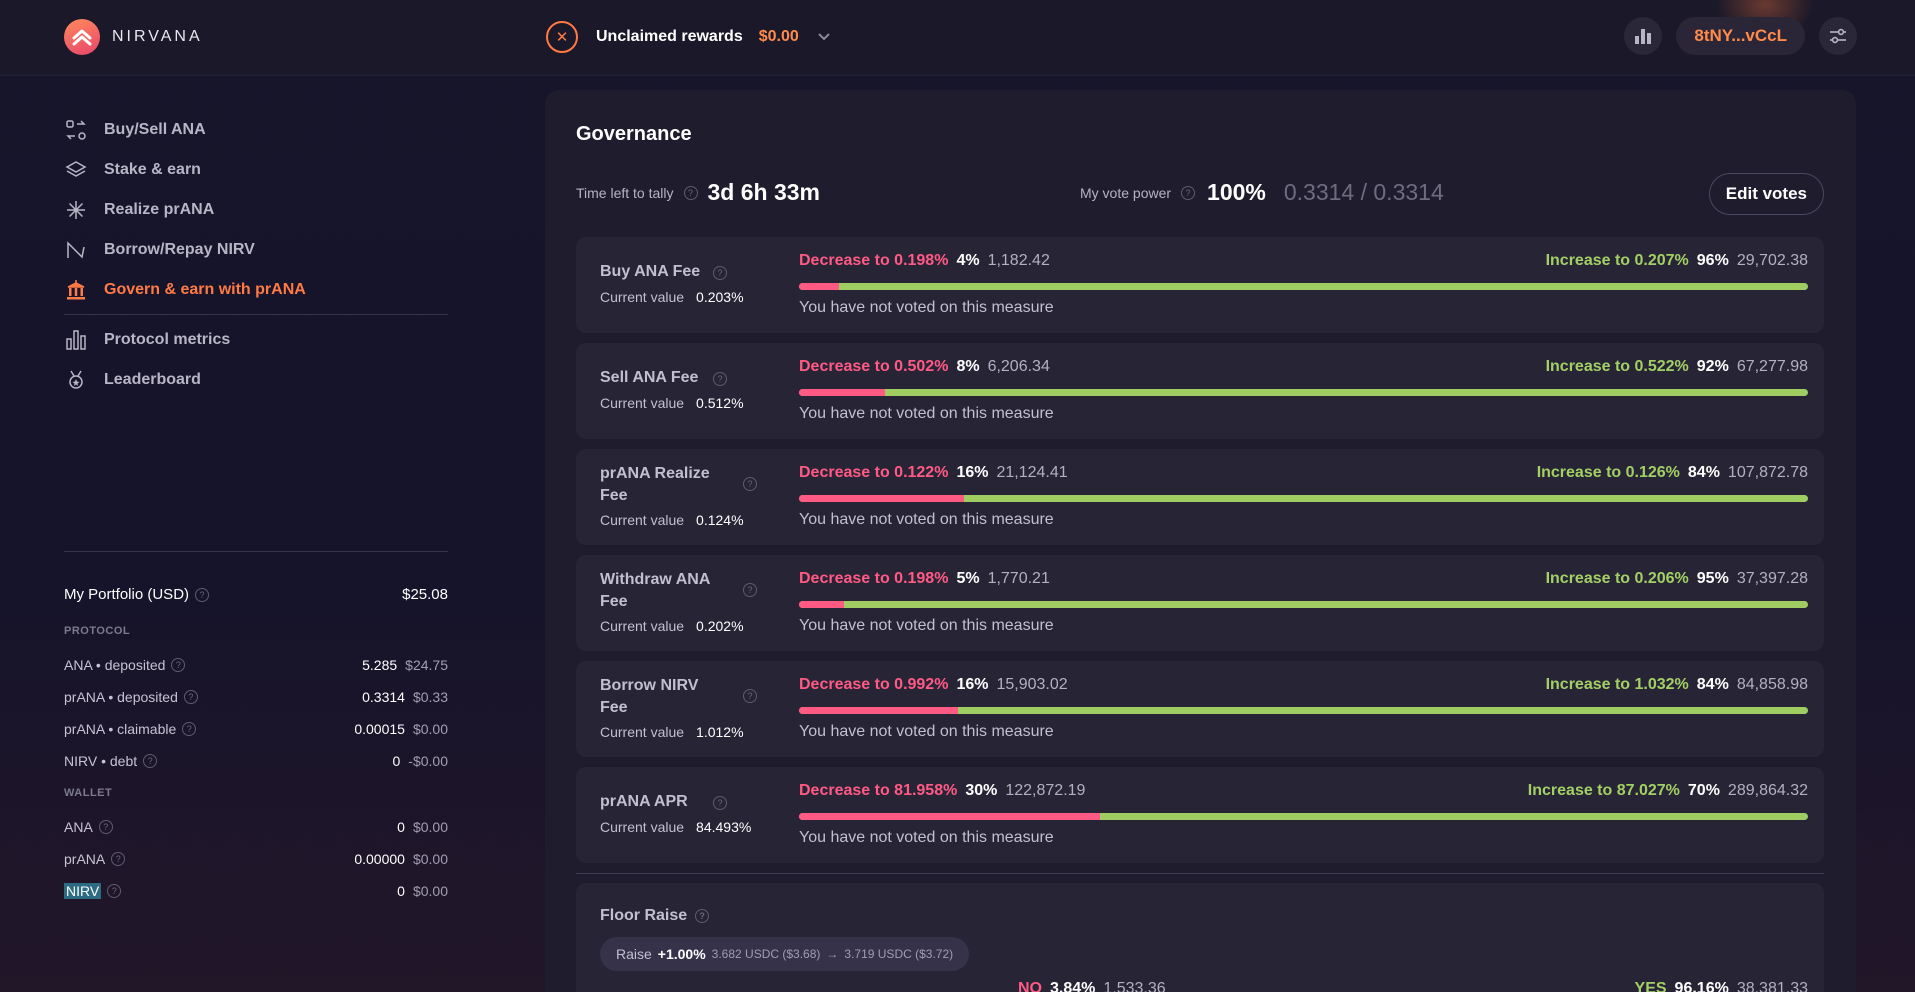  Describe the element at coordinates (256, 314) in the screenshot. I see `sidebar-divider` at that location.